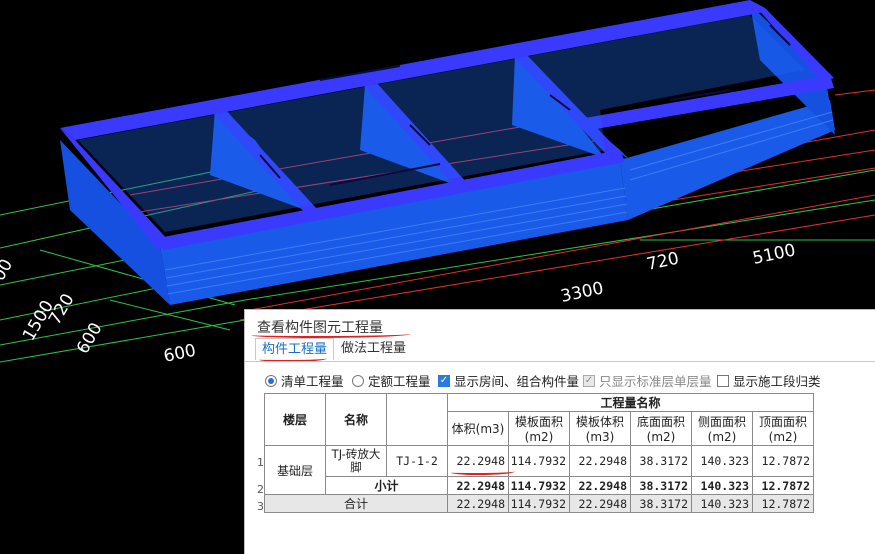 Image resolution: width=875 pixels, height=554 pixels. Describe the element at coordinates (260, 506) in the screenshot. I see `row-number-3: 3` at that location.